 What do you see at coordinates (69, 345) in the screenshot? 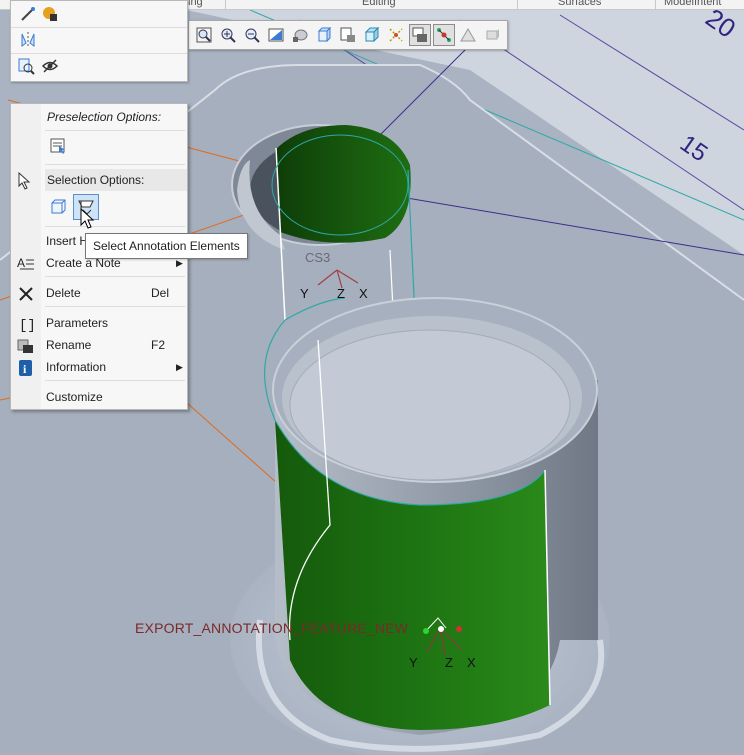
I see `menu-item-label: Rename` at bounding box center [69, 345].